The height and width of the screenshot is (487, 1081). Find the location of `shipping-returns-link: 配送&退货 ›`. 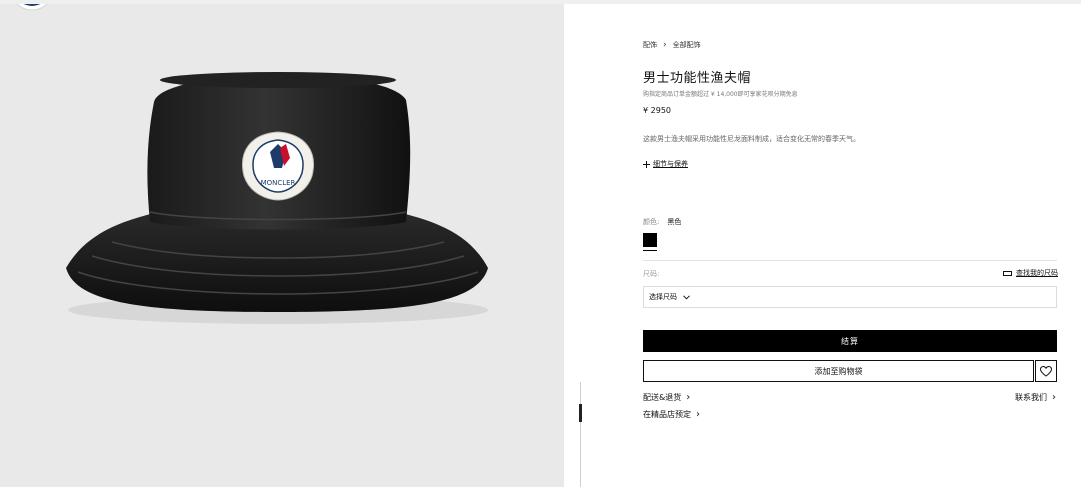

shipping-returns-link: 配送&退货 › is located at coordinates (666, 397).